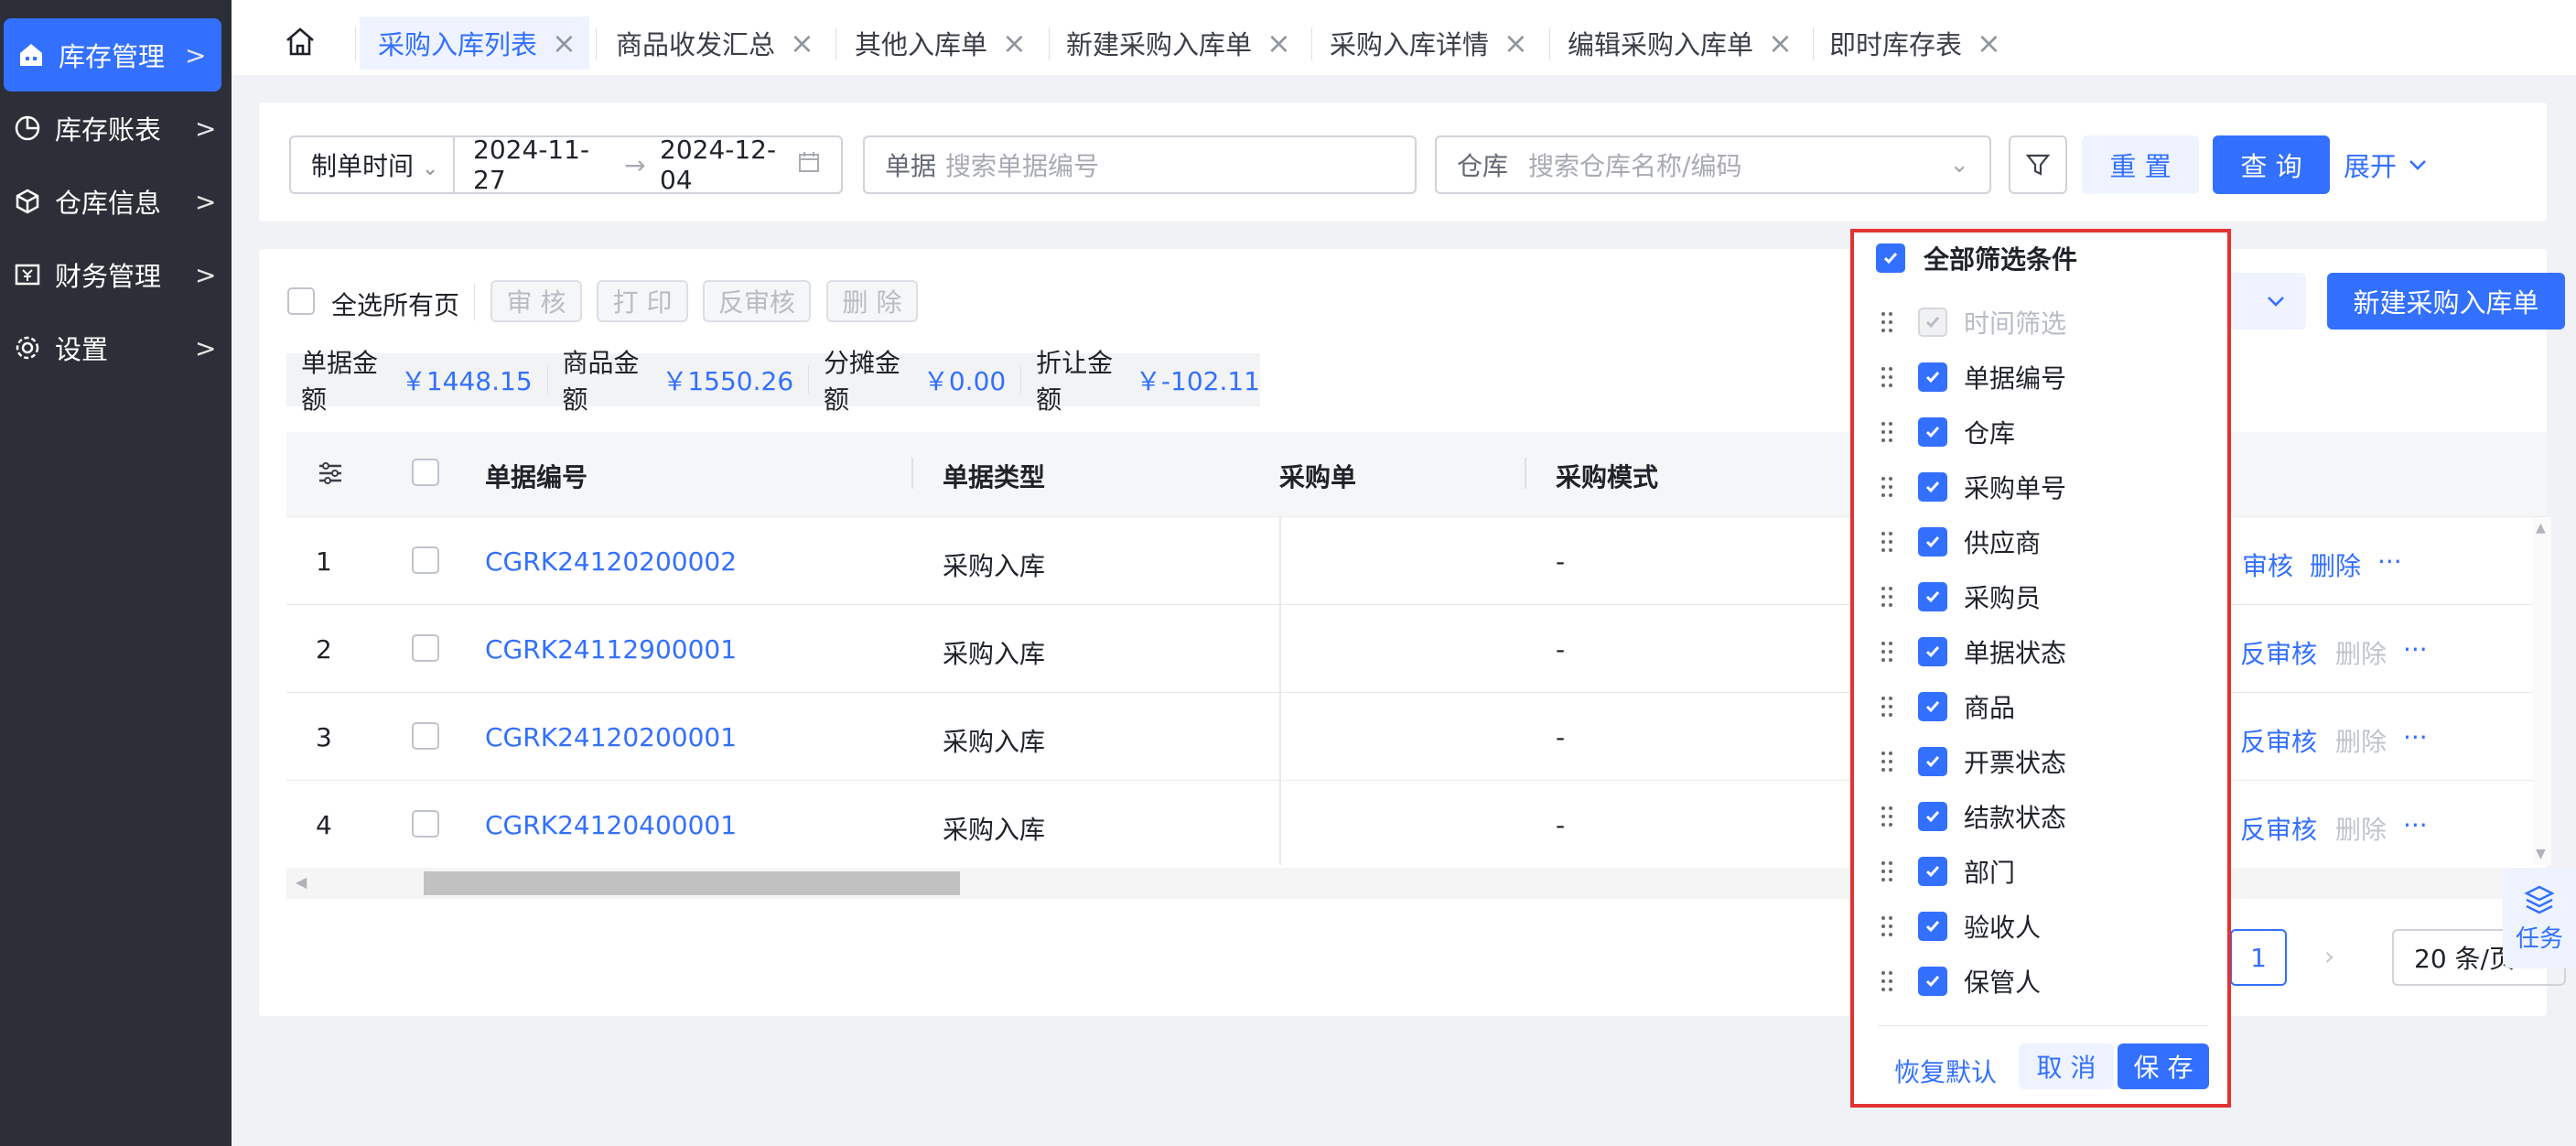  Describe the element at coordinates (1680, 43) in the screenshot. I see `tab-edit-purchase-inbound: 编辑采购入库单 ×` at that location.